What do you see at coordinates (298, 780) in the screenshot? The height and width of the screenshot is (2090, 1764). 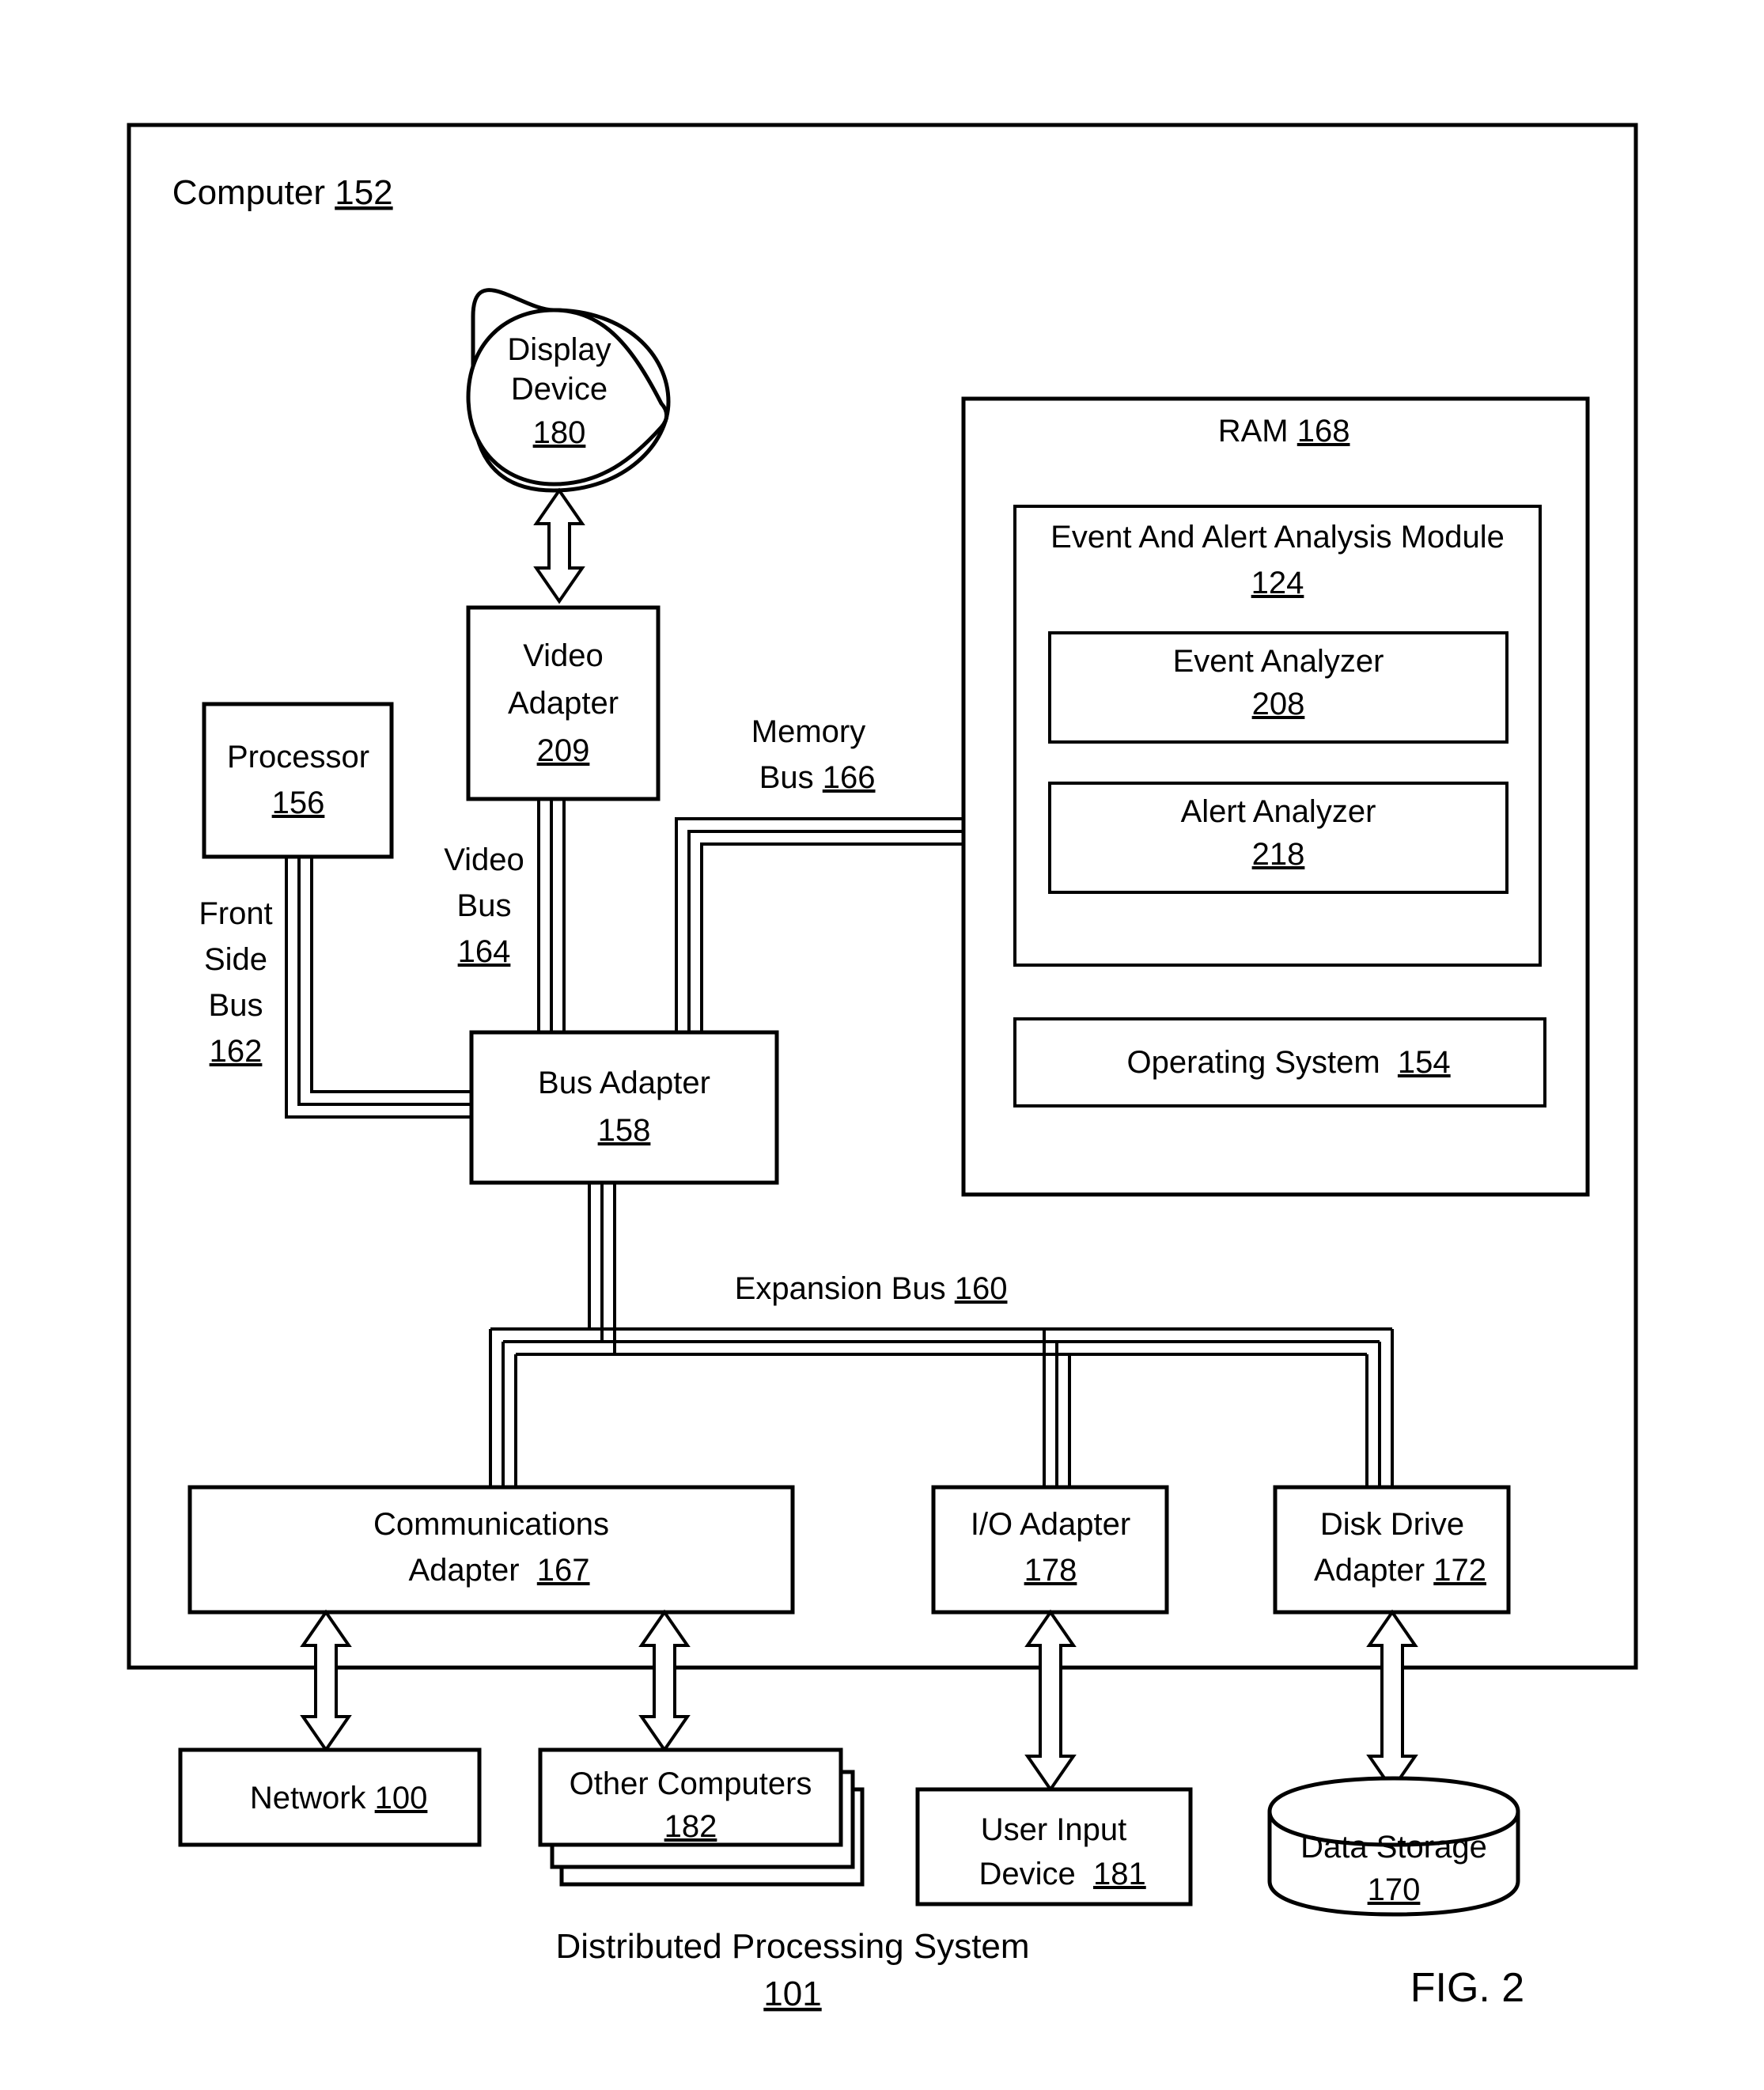 I see `processor-box` at bounding box center [298, 780].